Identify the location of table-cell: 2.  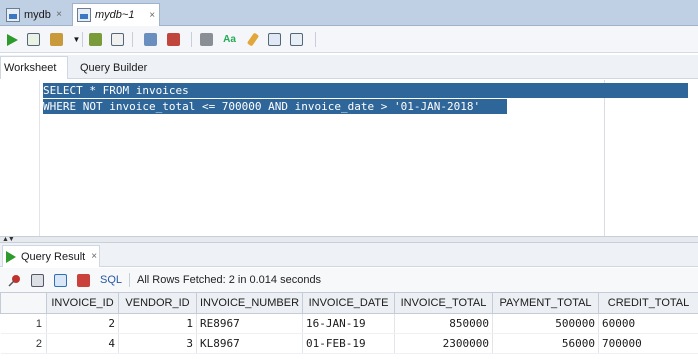
(82, 323).